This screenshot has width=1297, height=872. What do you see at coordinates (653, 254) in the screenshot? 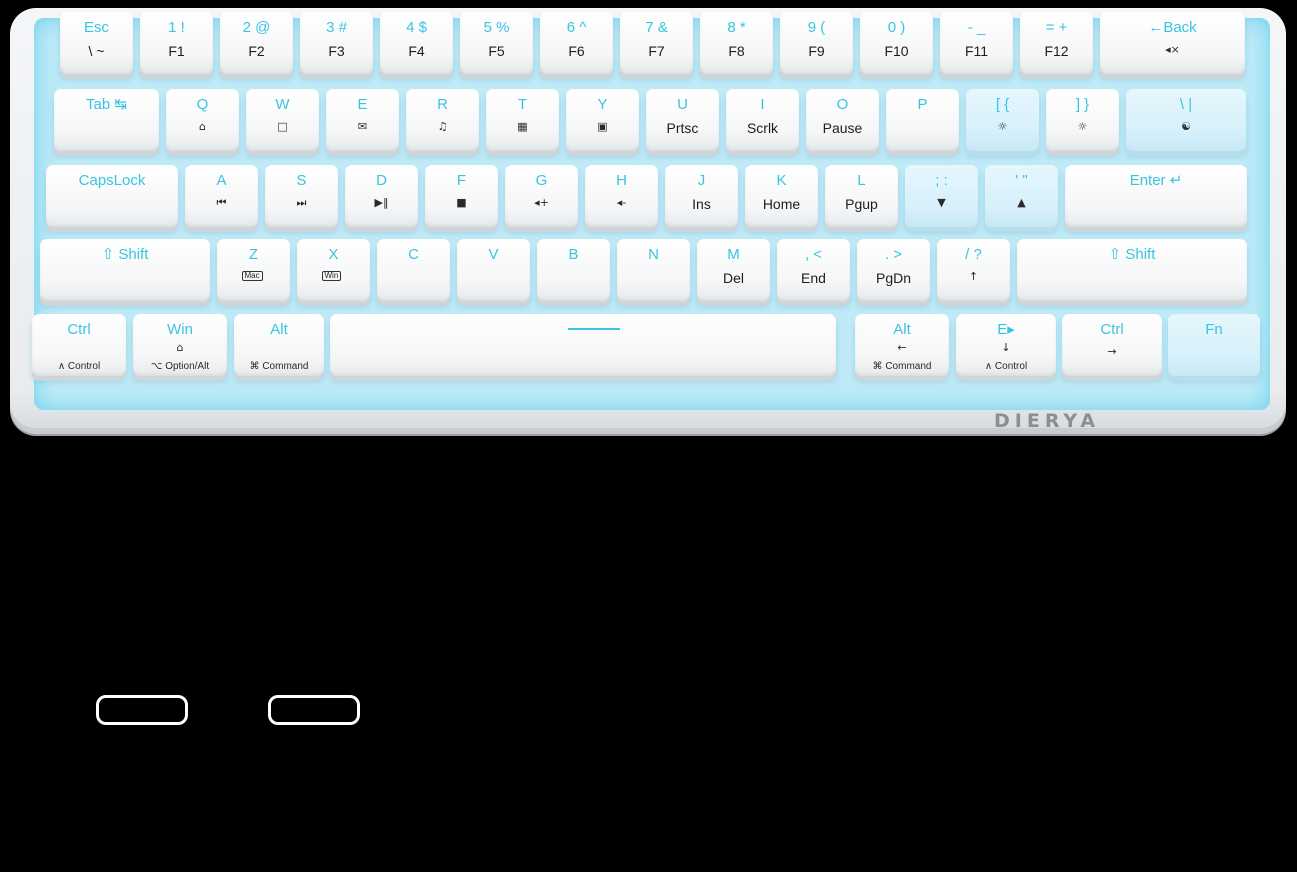
I see `key-legend-top: N` at bounding box center [653, 254].